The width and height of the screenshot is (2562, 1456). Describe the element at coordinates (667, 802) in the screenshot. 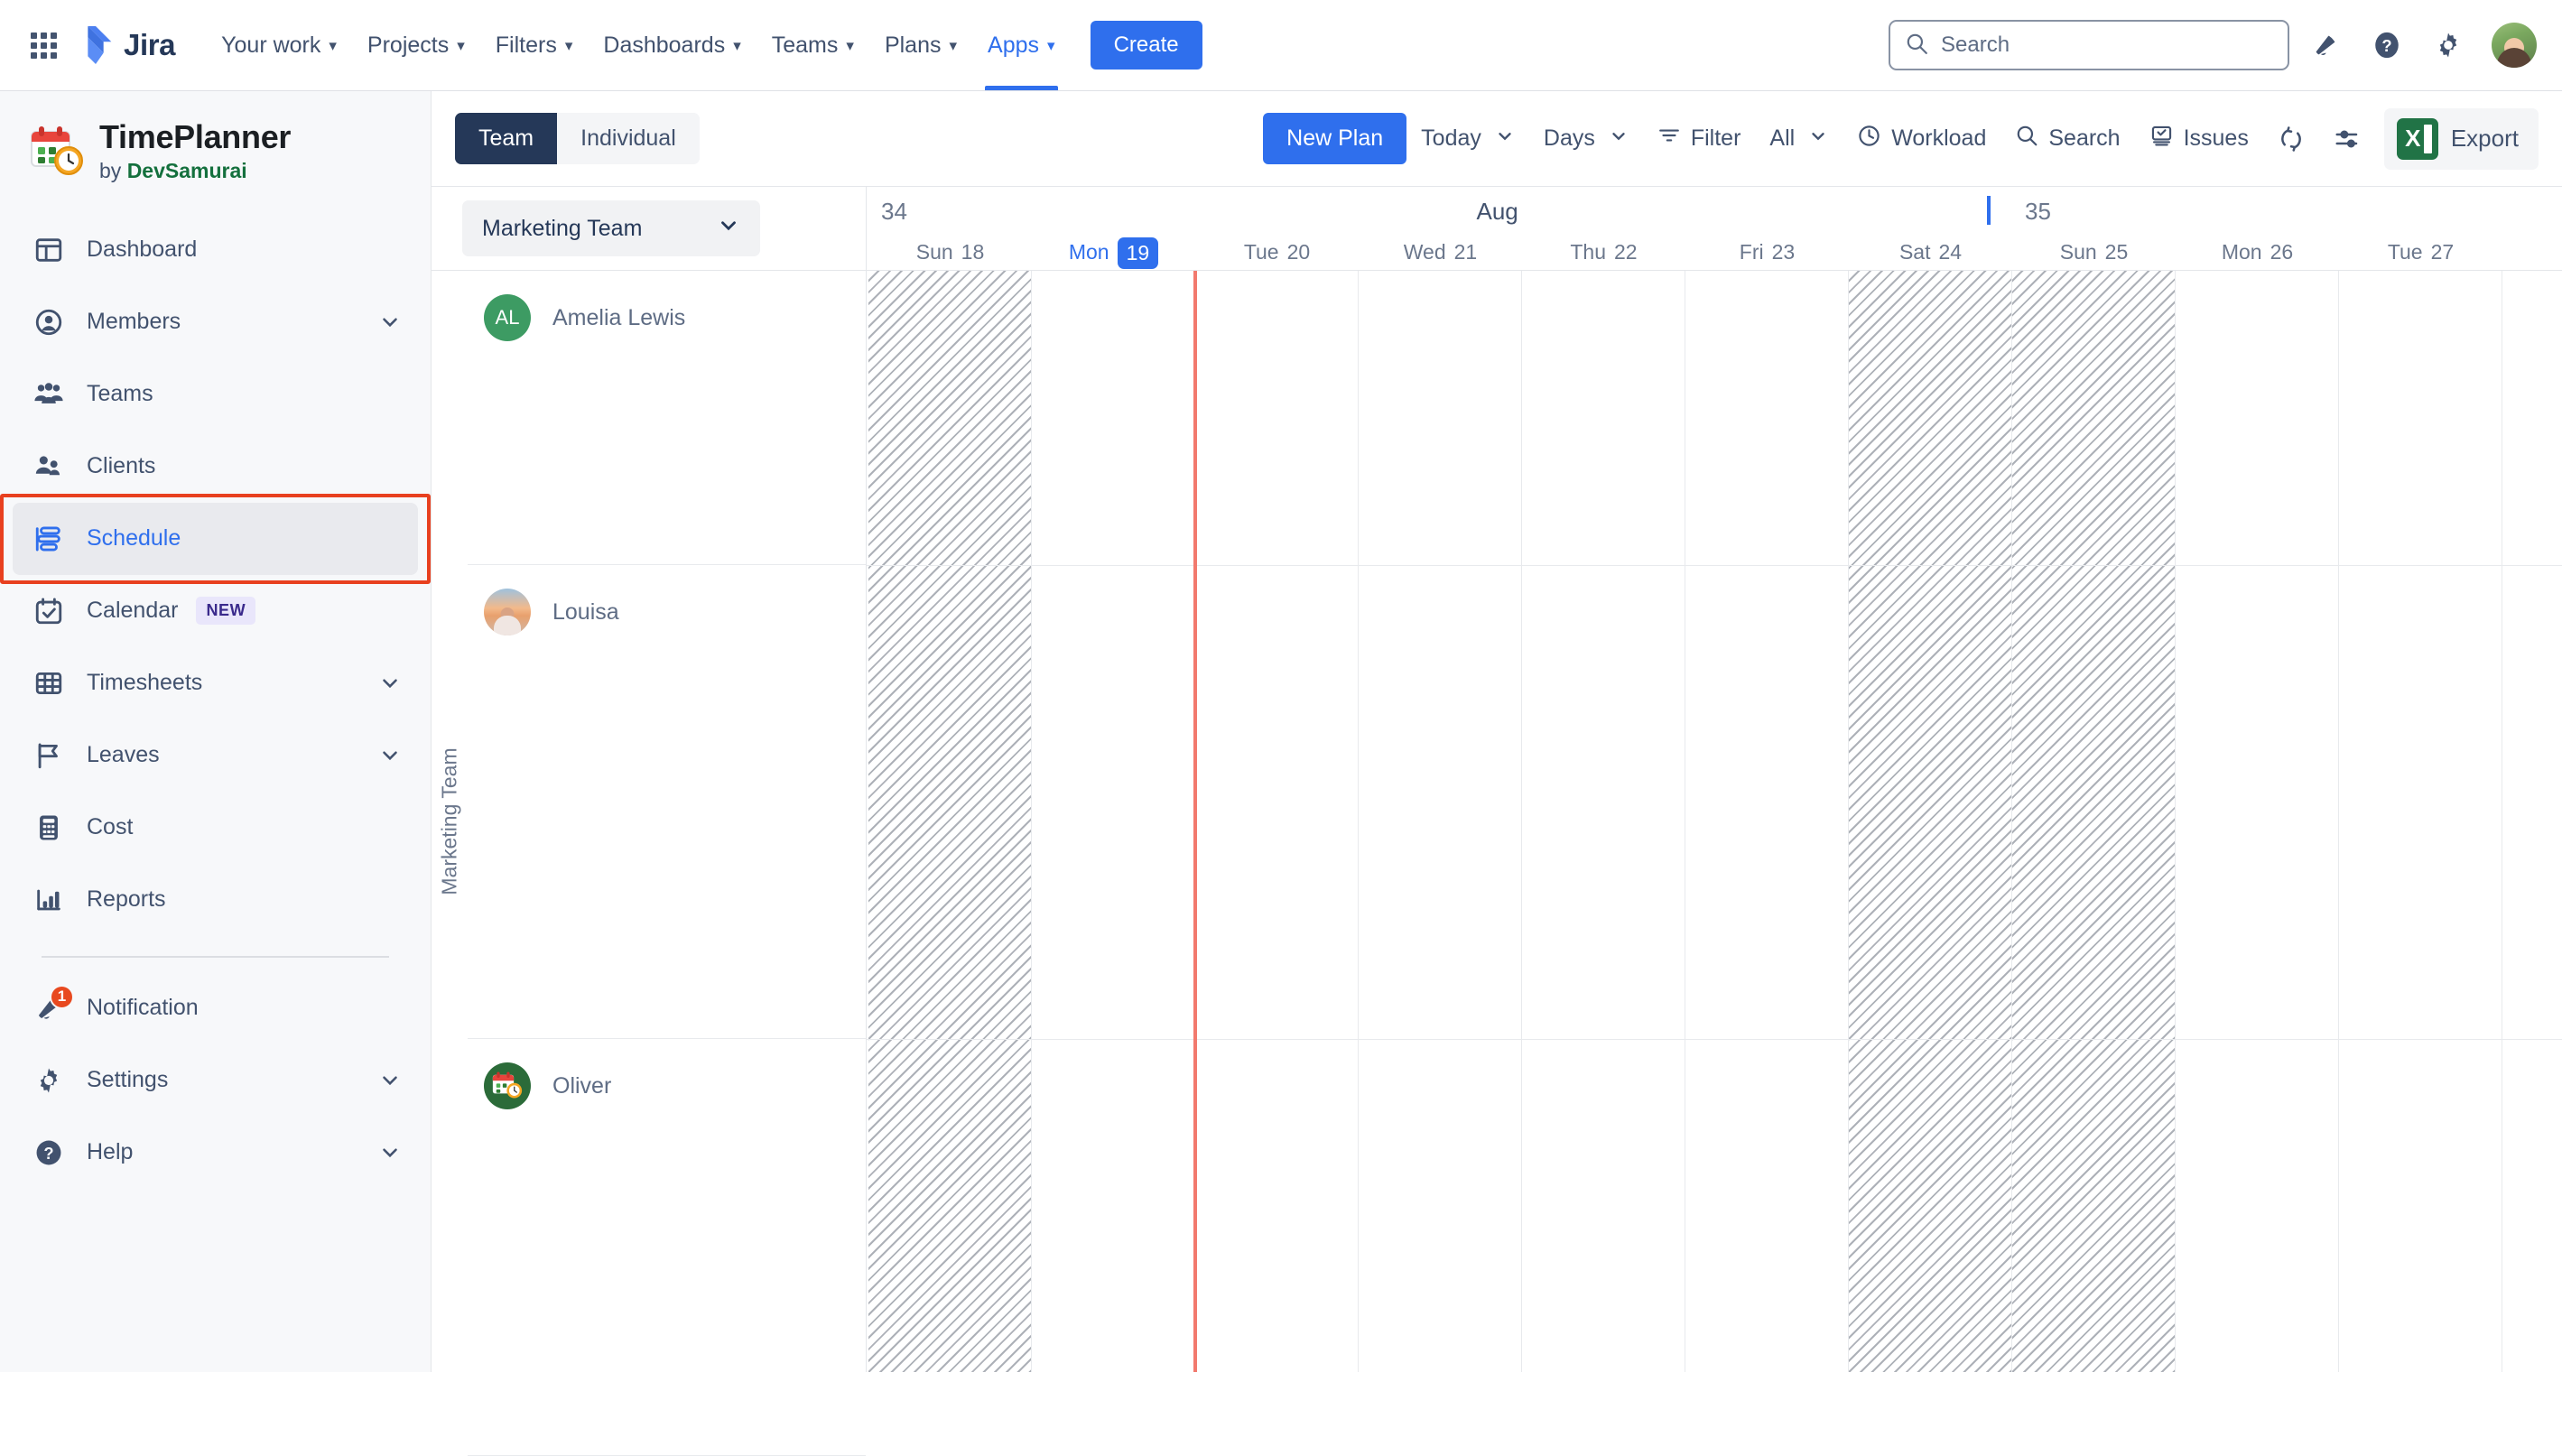

I see `member-row: Louisa` at that location.